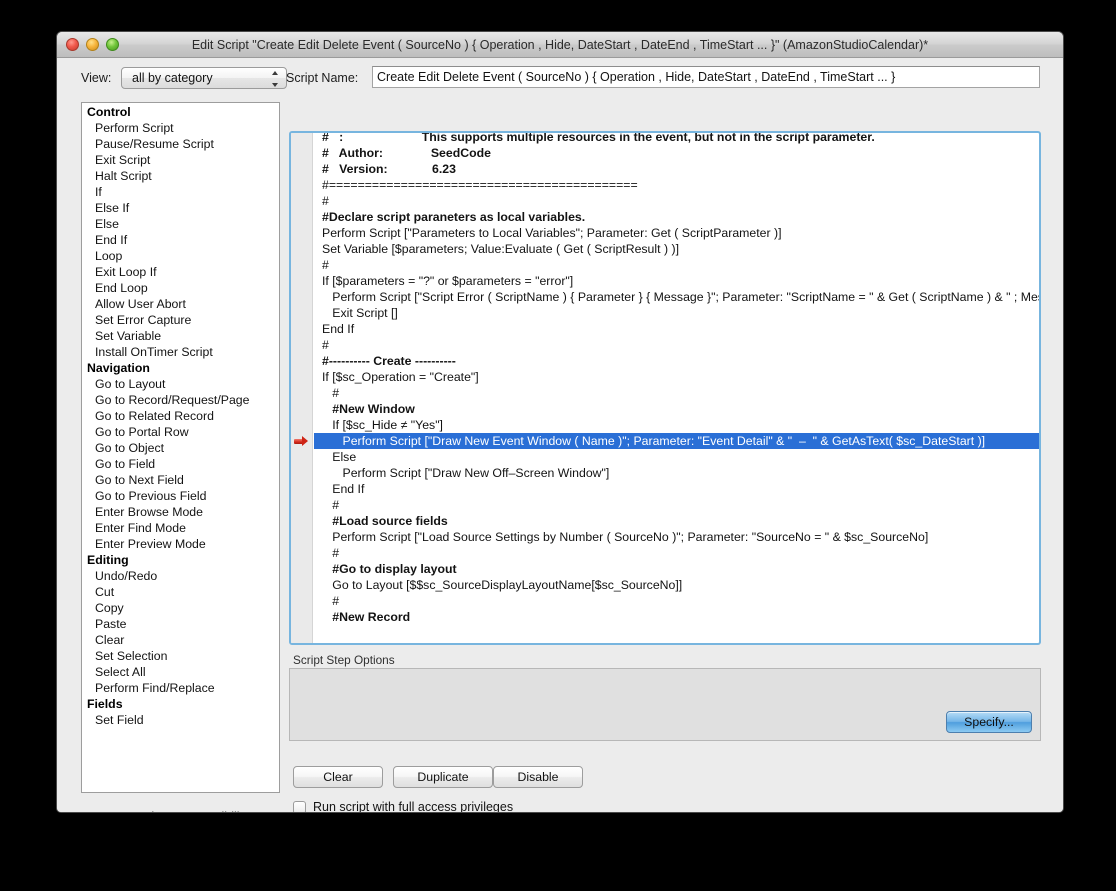  Describe the element at coordinates (344, 660) in the screenshot. I see `script-step-options-label: Script Step Options` at that location.